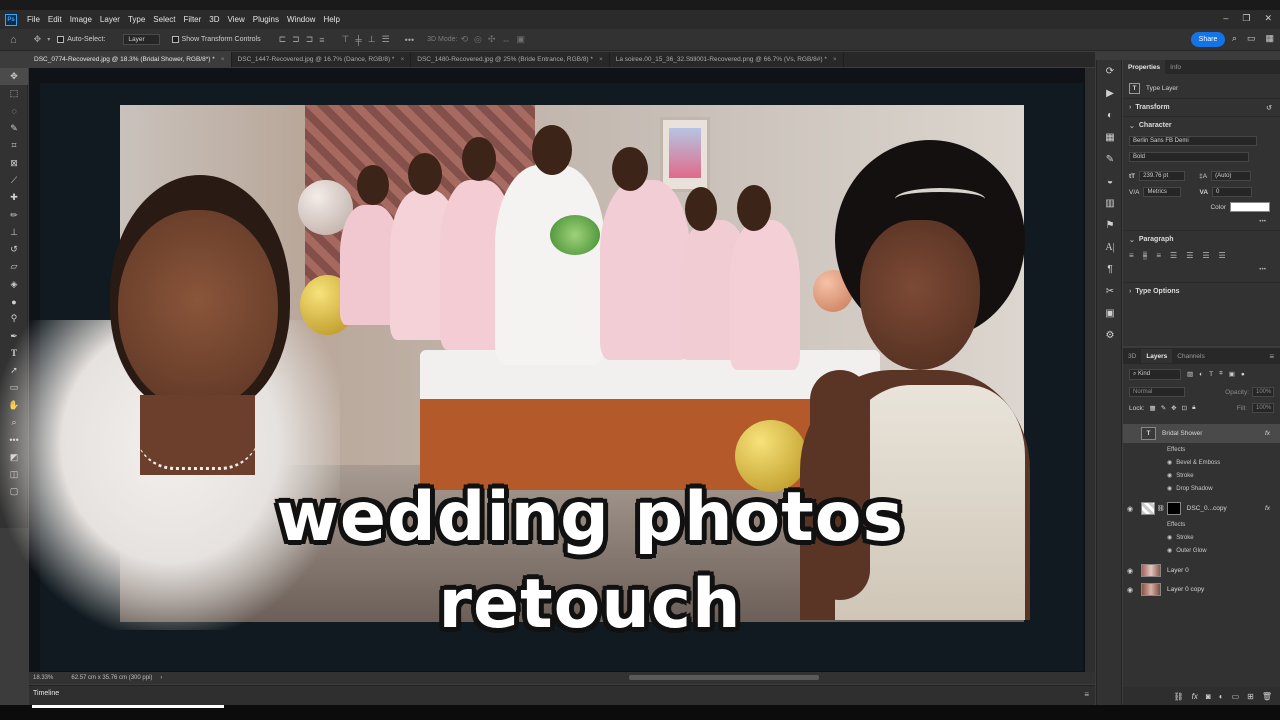  What do you see at coordinates (1201, 107) in the screenshot?
I see `transform-section: › Transform ↺` at bounding box center [1201, 107].